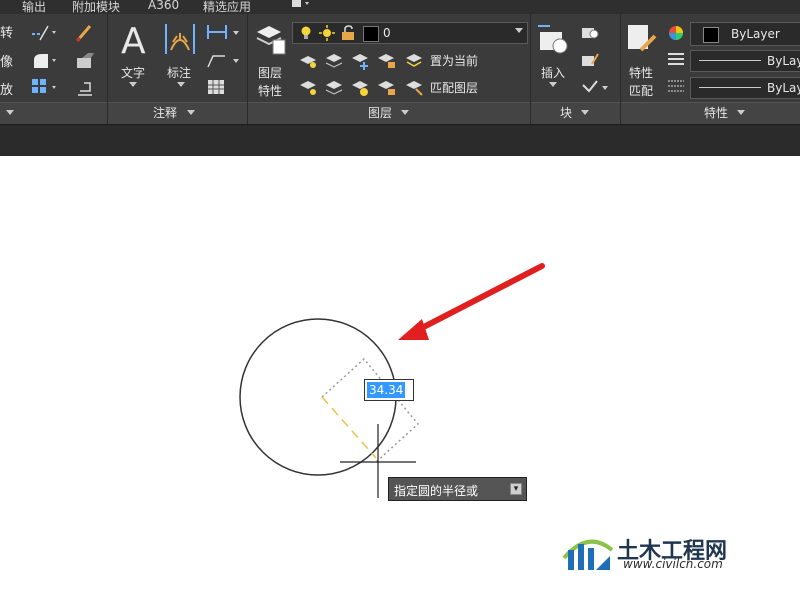  I want to click on layer-properties-icon, so click(270, 39).